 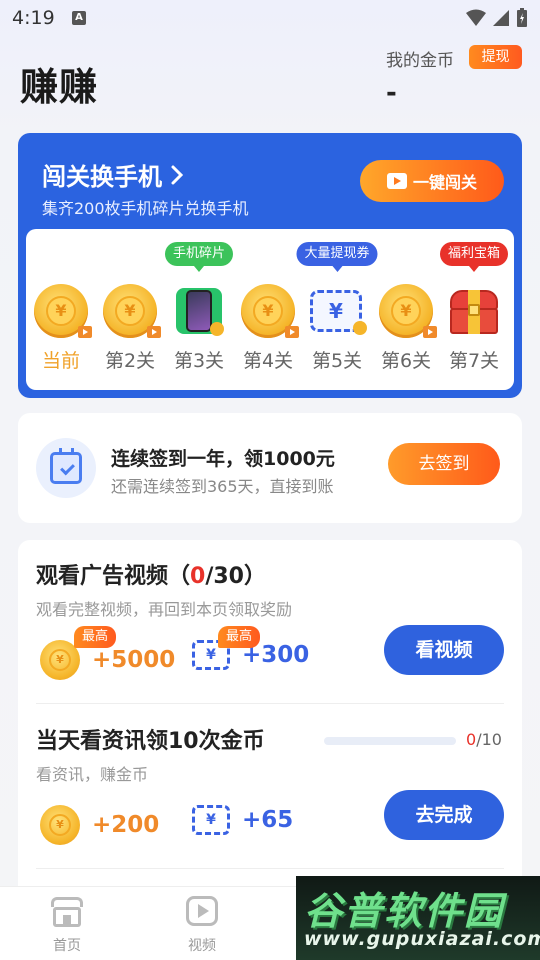 What do you see at coordinates (484, 739) in the screenshot?
I see `news-progress-text: 0/10` at bounding box center [484, 739].